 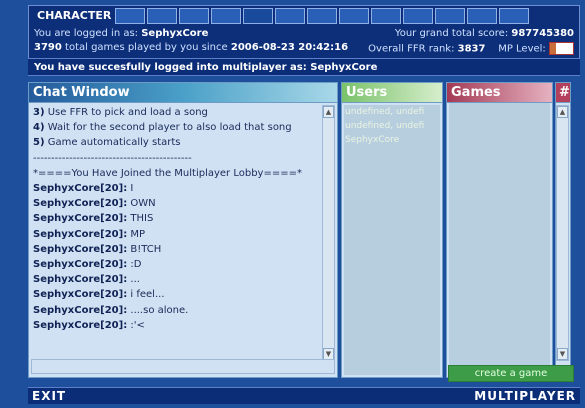 What do you see at coordinates (289, 47) in the screenshot?
I see `since-date: 2006-08-23 20:42:16` at bounding box center [289, 47].